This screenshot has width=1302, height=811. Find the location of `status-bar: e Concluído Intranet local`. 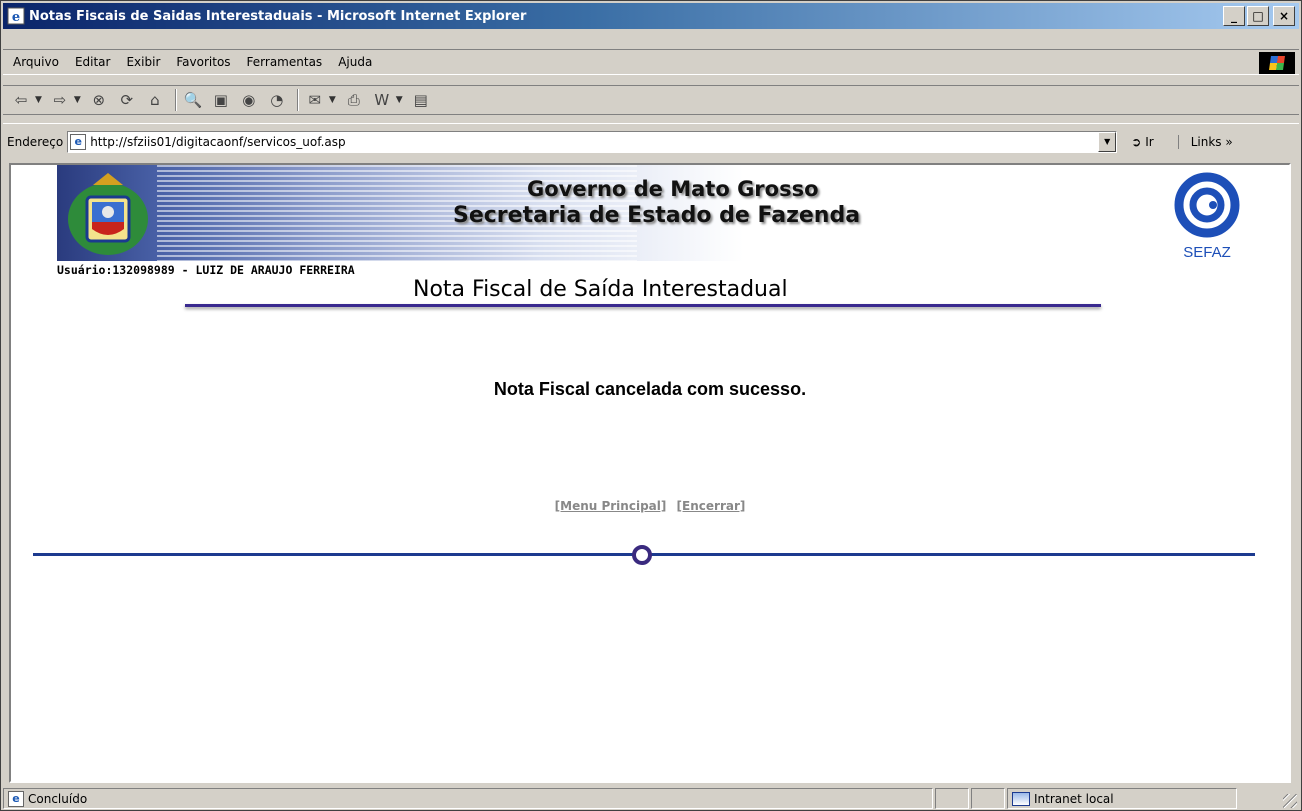

status-bar: e Concluído Intranet local is located at coordinates (651, 798).